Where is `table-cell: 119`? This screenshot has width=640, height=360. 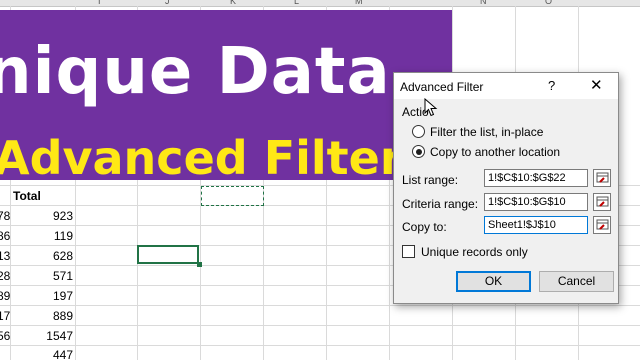 table-cell: 119 is located at coordinates (41, 236).